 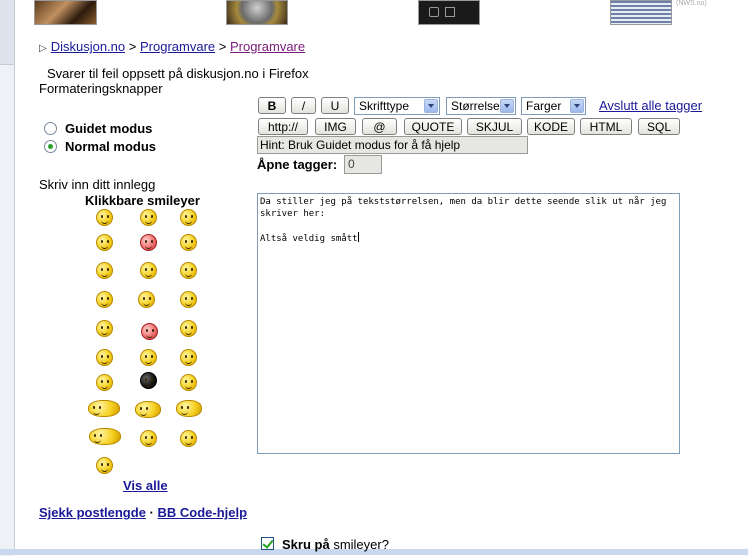 I want to click on smileys-title: Klikkbare smileyer, so click(x=142, y=200).